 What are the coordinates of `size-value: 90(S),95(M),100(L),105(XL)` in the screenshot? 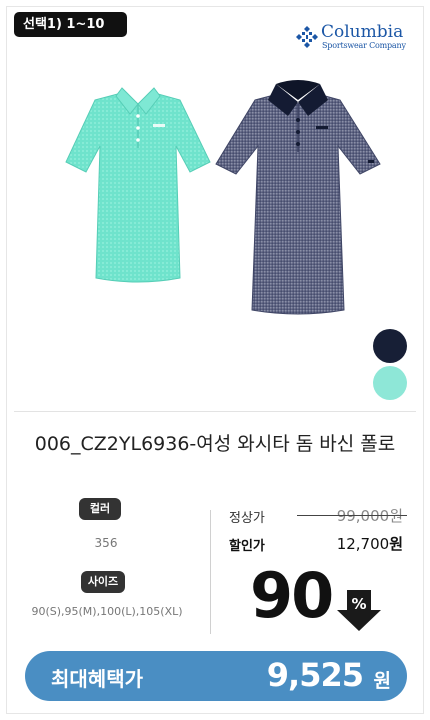 It's located at (107, 611).